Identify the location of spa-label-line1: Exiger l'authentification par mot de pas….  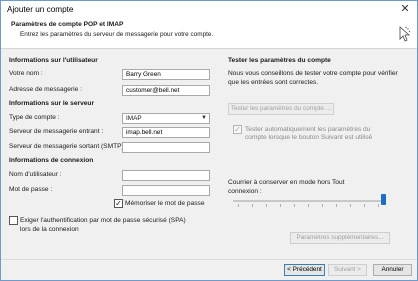
(103, 220).